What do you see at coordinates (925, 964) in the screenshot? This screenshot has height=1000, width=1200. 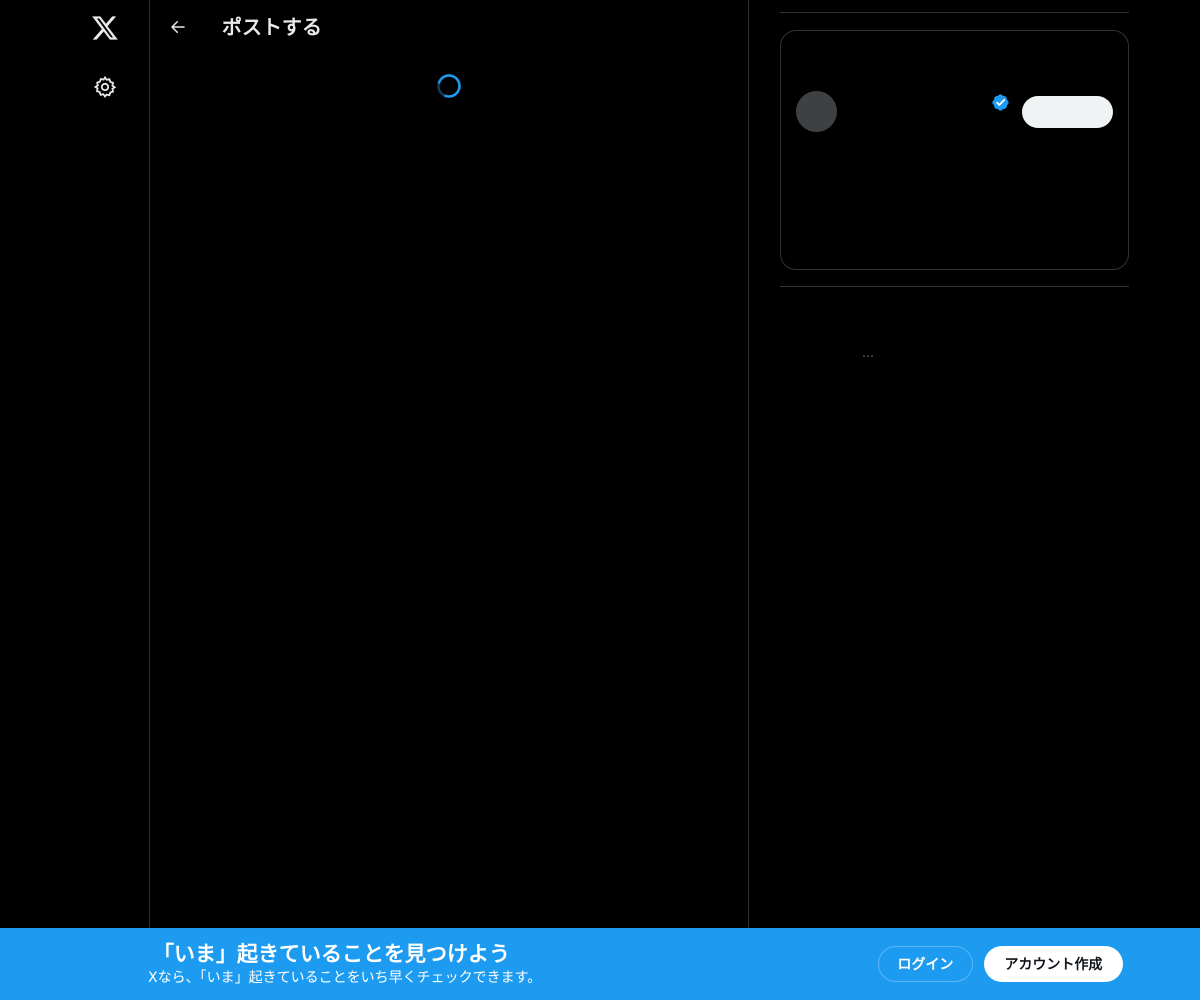 I see `login-button: ログイン` at bounding box center [925, 964].